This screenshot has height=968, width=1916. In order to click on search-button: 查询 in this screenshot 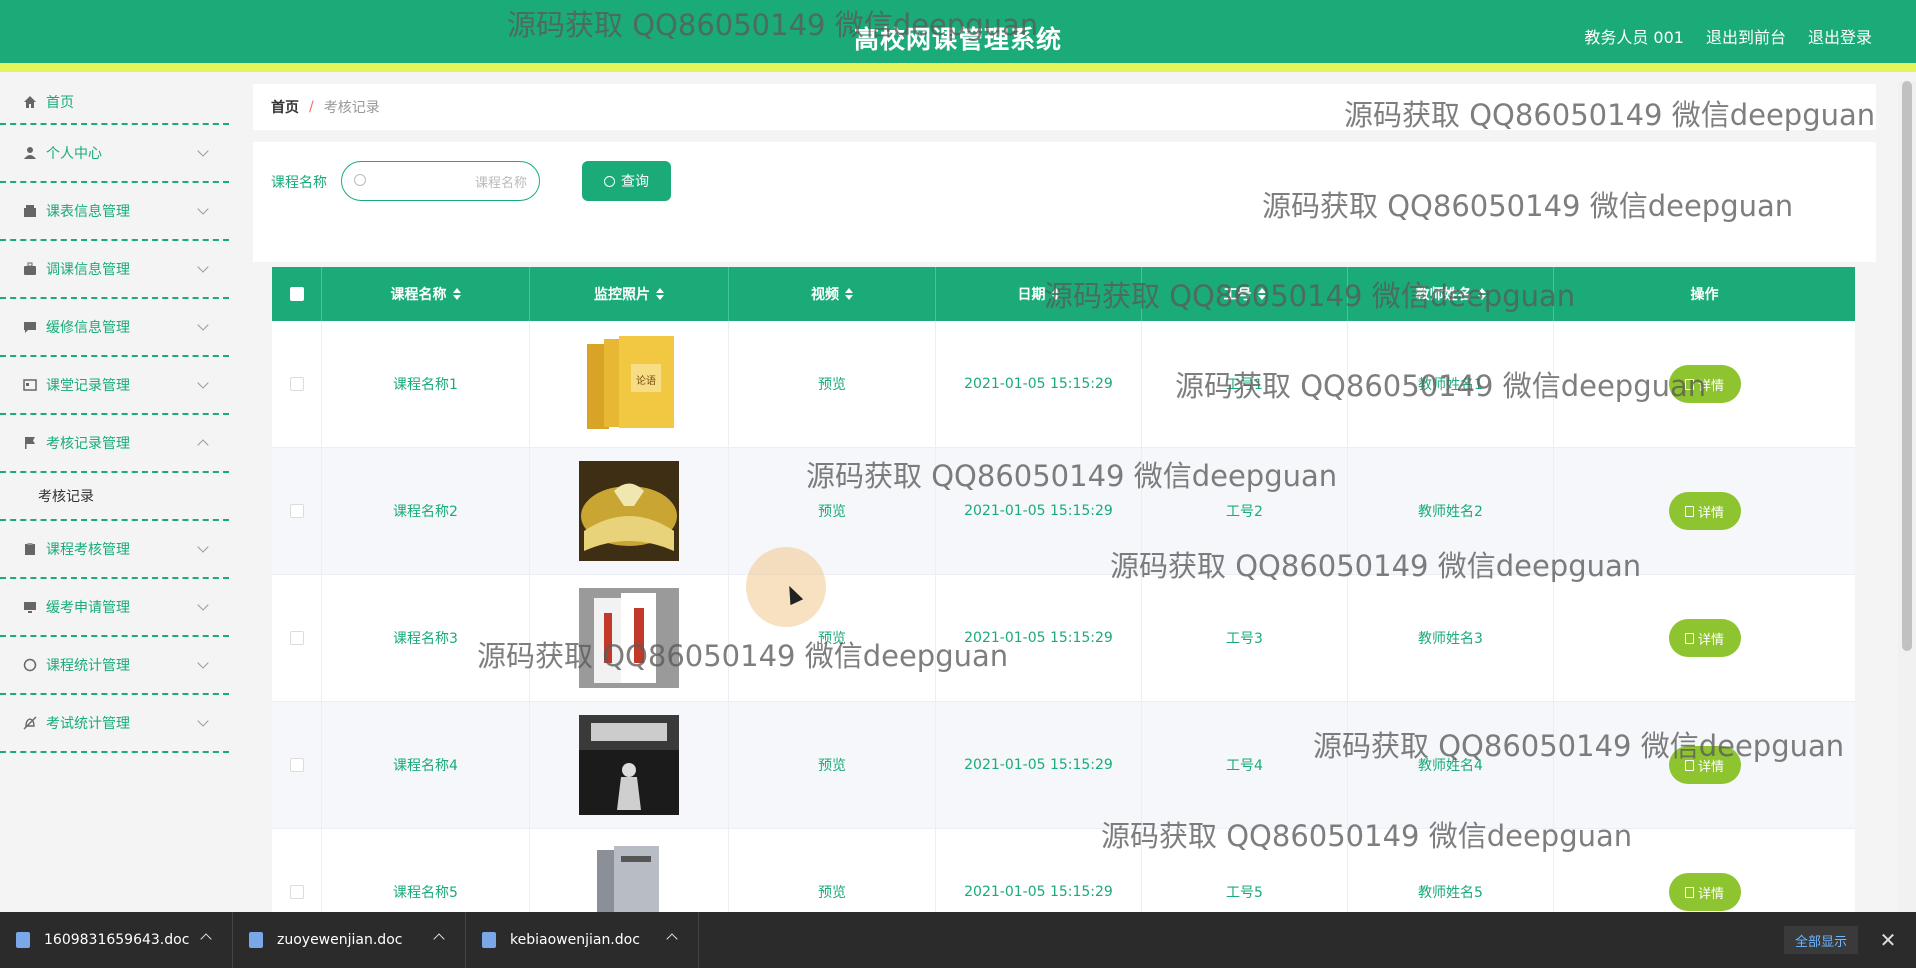, I will do `click(626, 181)`.